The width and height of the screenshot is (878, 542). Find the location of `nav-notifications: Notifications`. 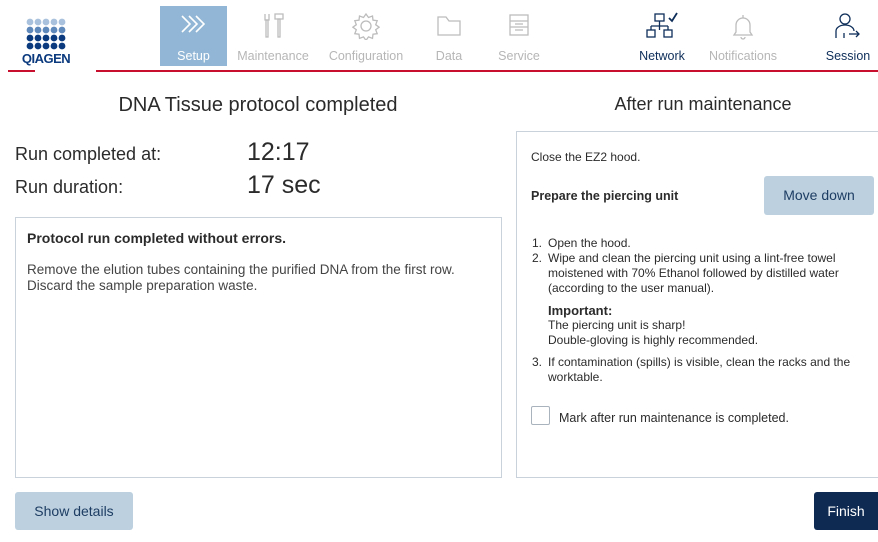

nav-notifications: Notifications is located at coordinates (743, 36).